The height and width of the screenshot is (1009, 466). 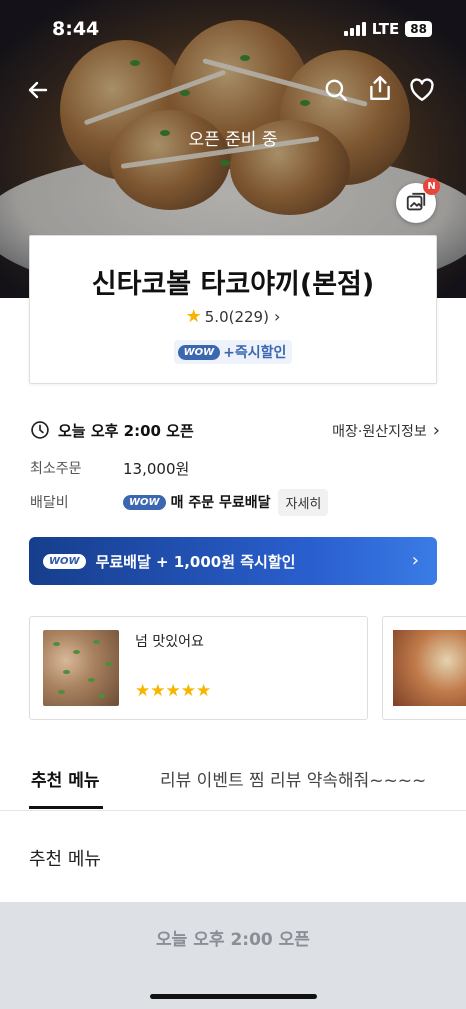 I want to click on review-card, so click(x=424, y=668).